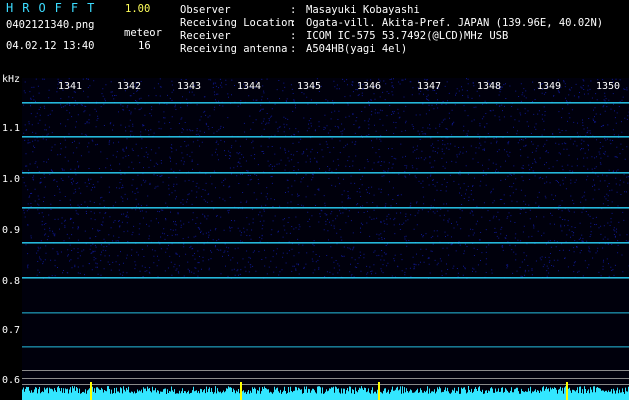 The image size is (629, 400). What do you see at coordinates (234, 49) in the screenshot?
I see `info-key-antenna: Receiving antenna` at bounding box center [234, 49].